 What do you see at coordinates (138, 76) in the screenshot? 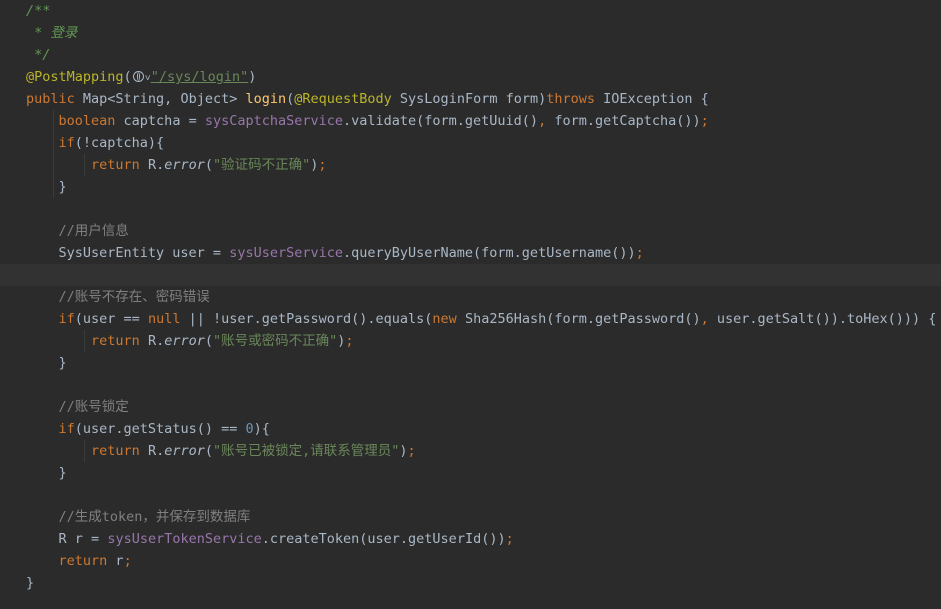
I see `globe-icon` at bounding box center [138, 76].